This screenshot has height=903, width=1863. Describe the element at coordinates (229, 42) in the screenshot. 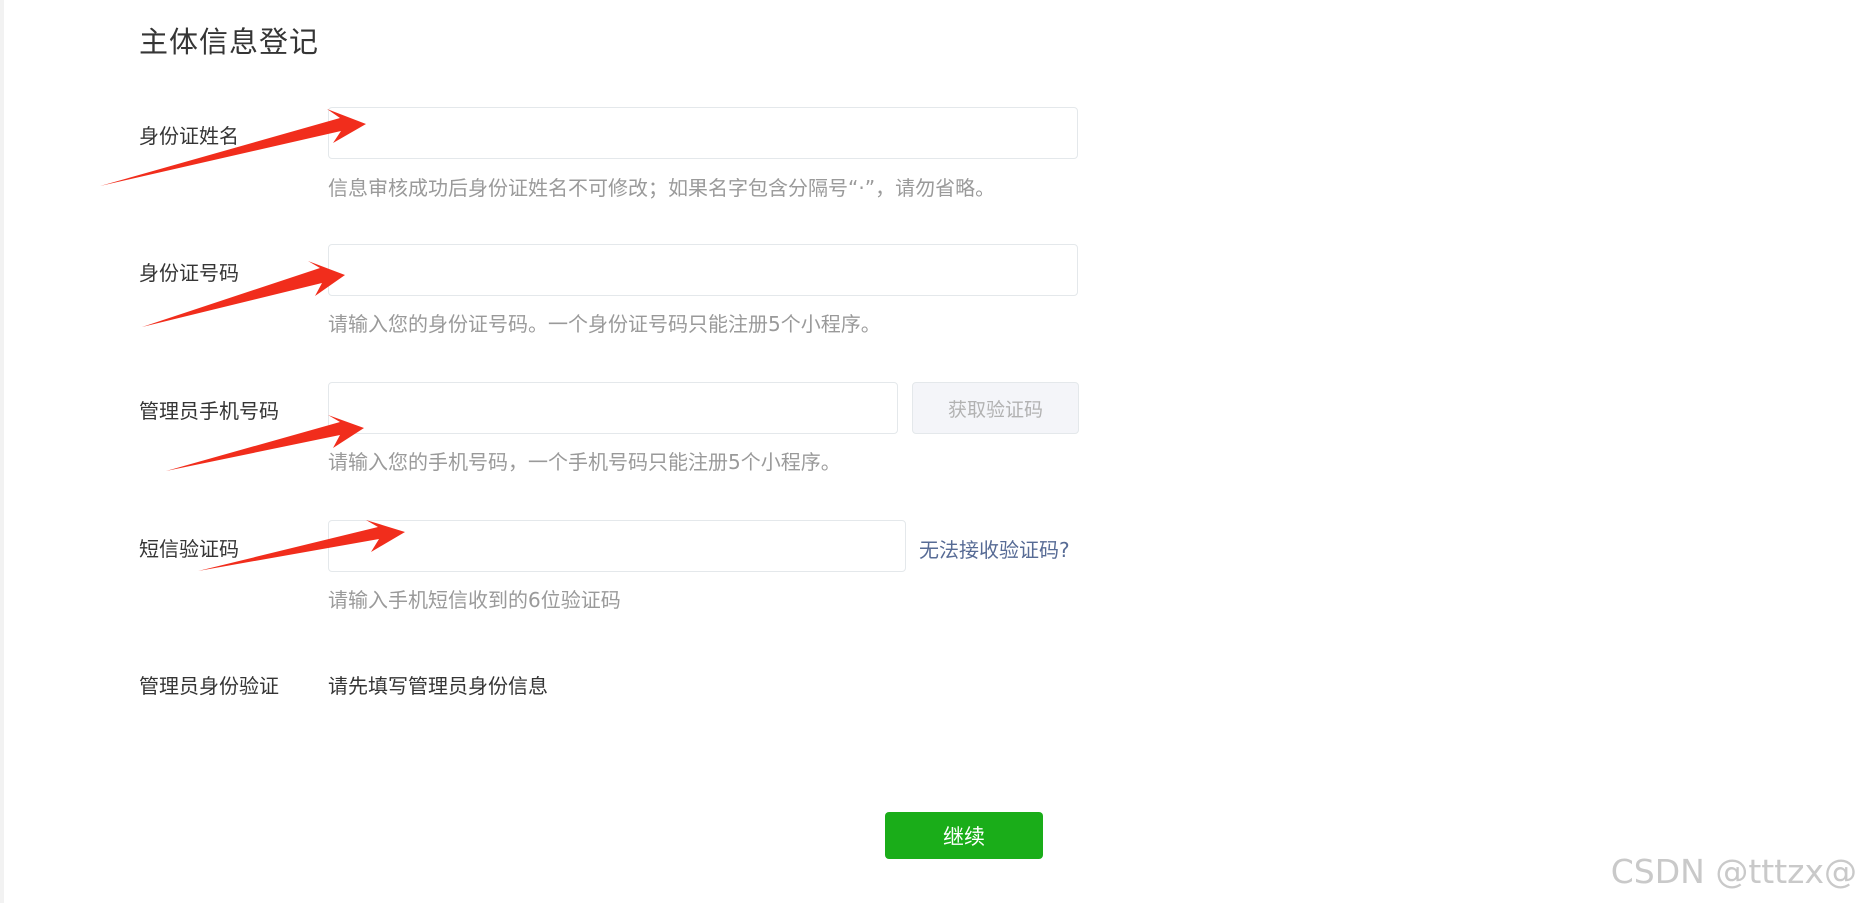

I see `page-title: 主体信息登记` at that location.